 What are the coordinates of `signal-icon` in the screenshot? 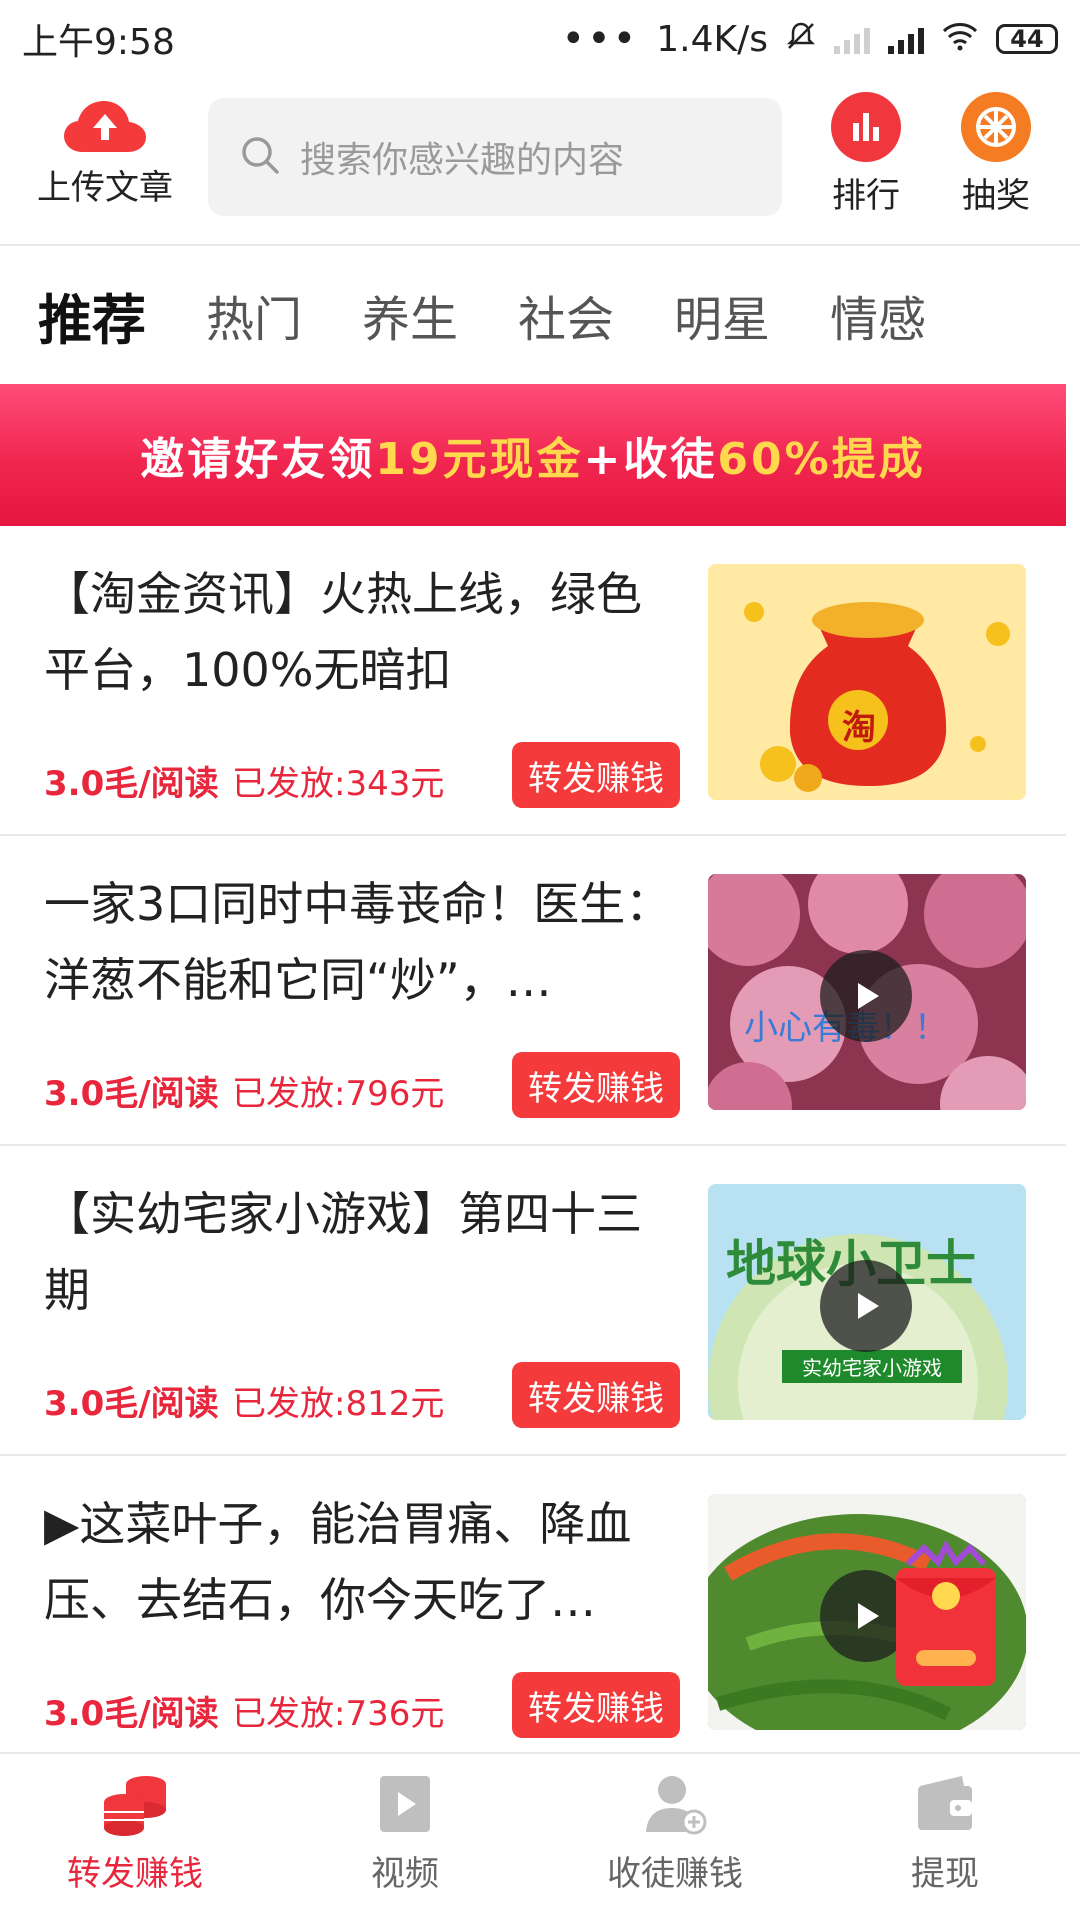 It's located at (906, 39).